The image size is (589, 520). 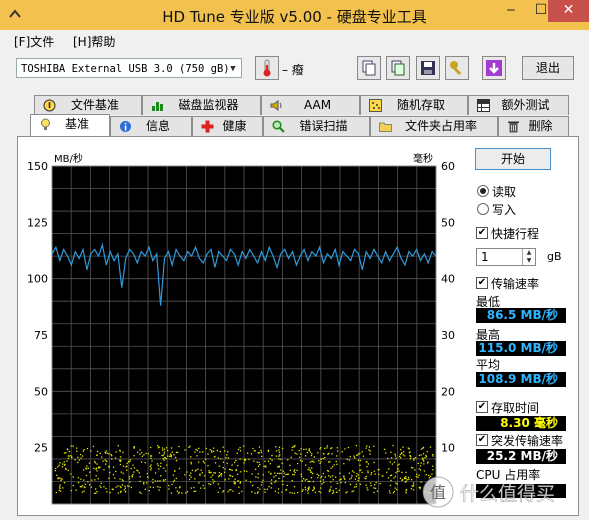 What do you see at coordinates (94, 41) in the screenshot?
I see `menu-help: [H]帮助` at bounding box center [94, 41].